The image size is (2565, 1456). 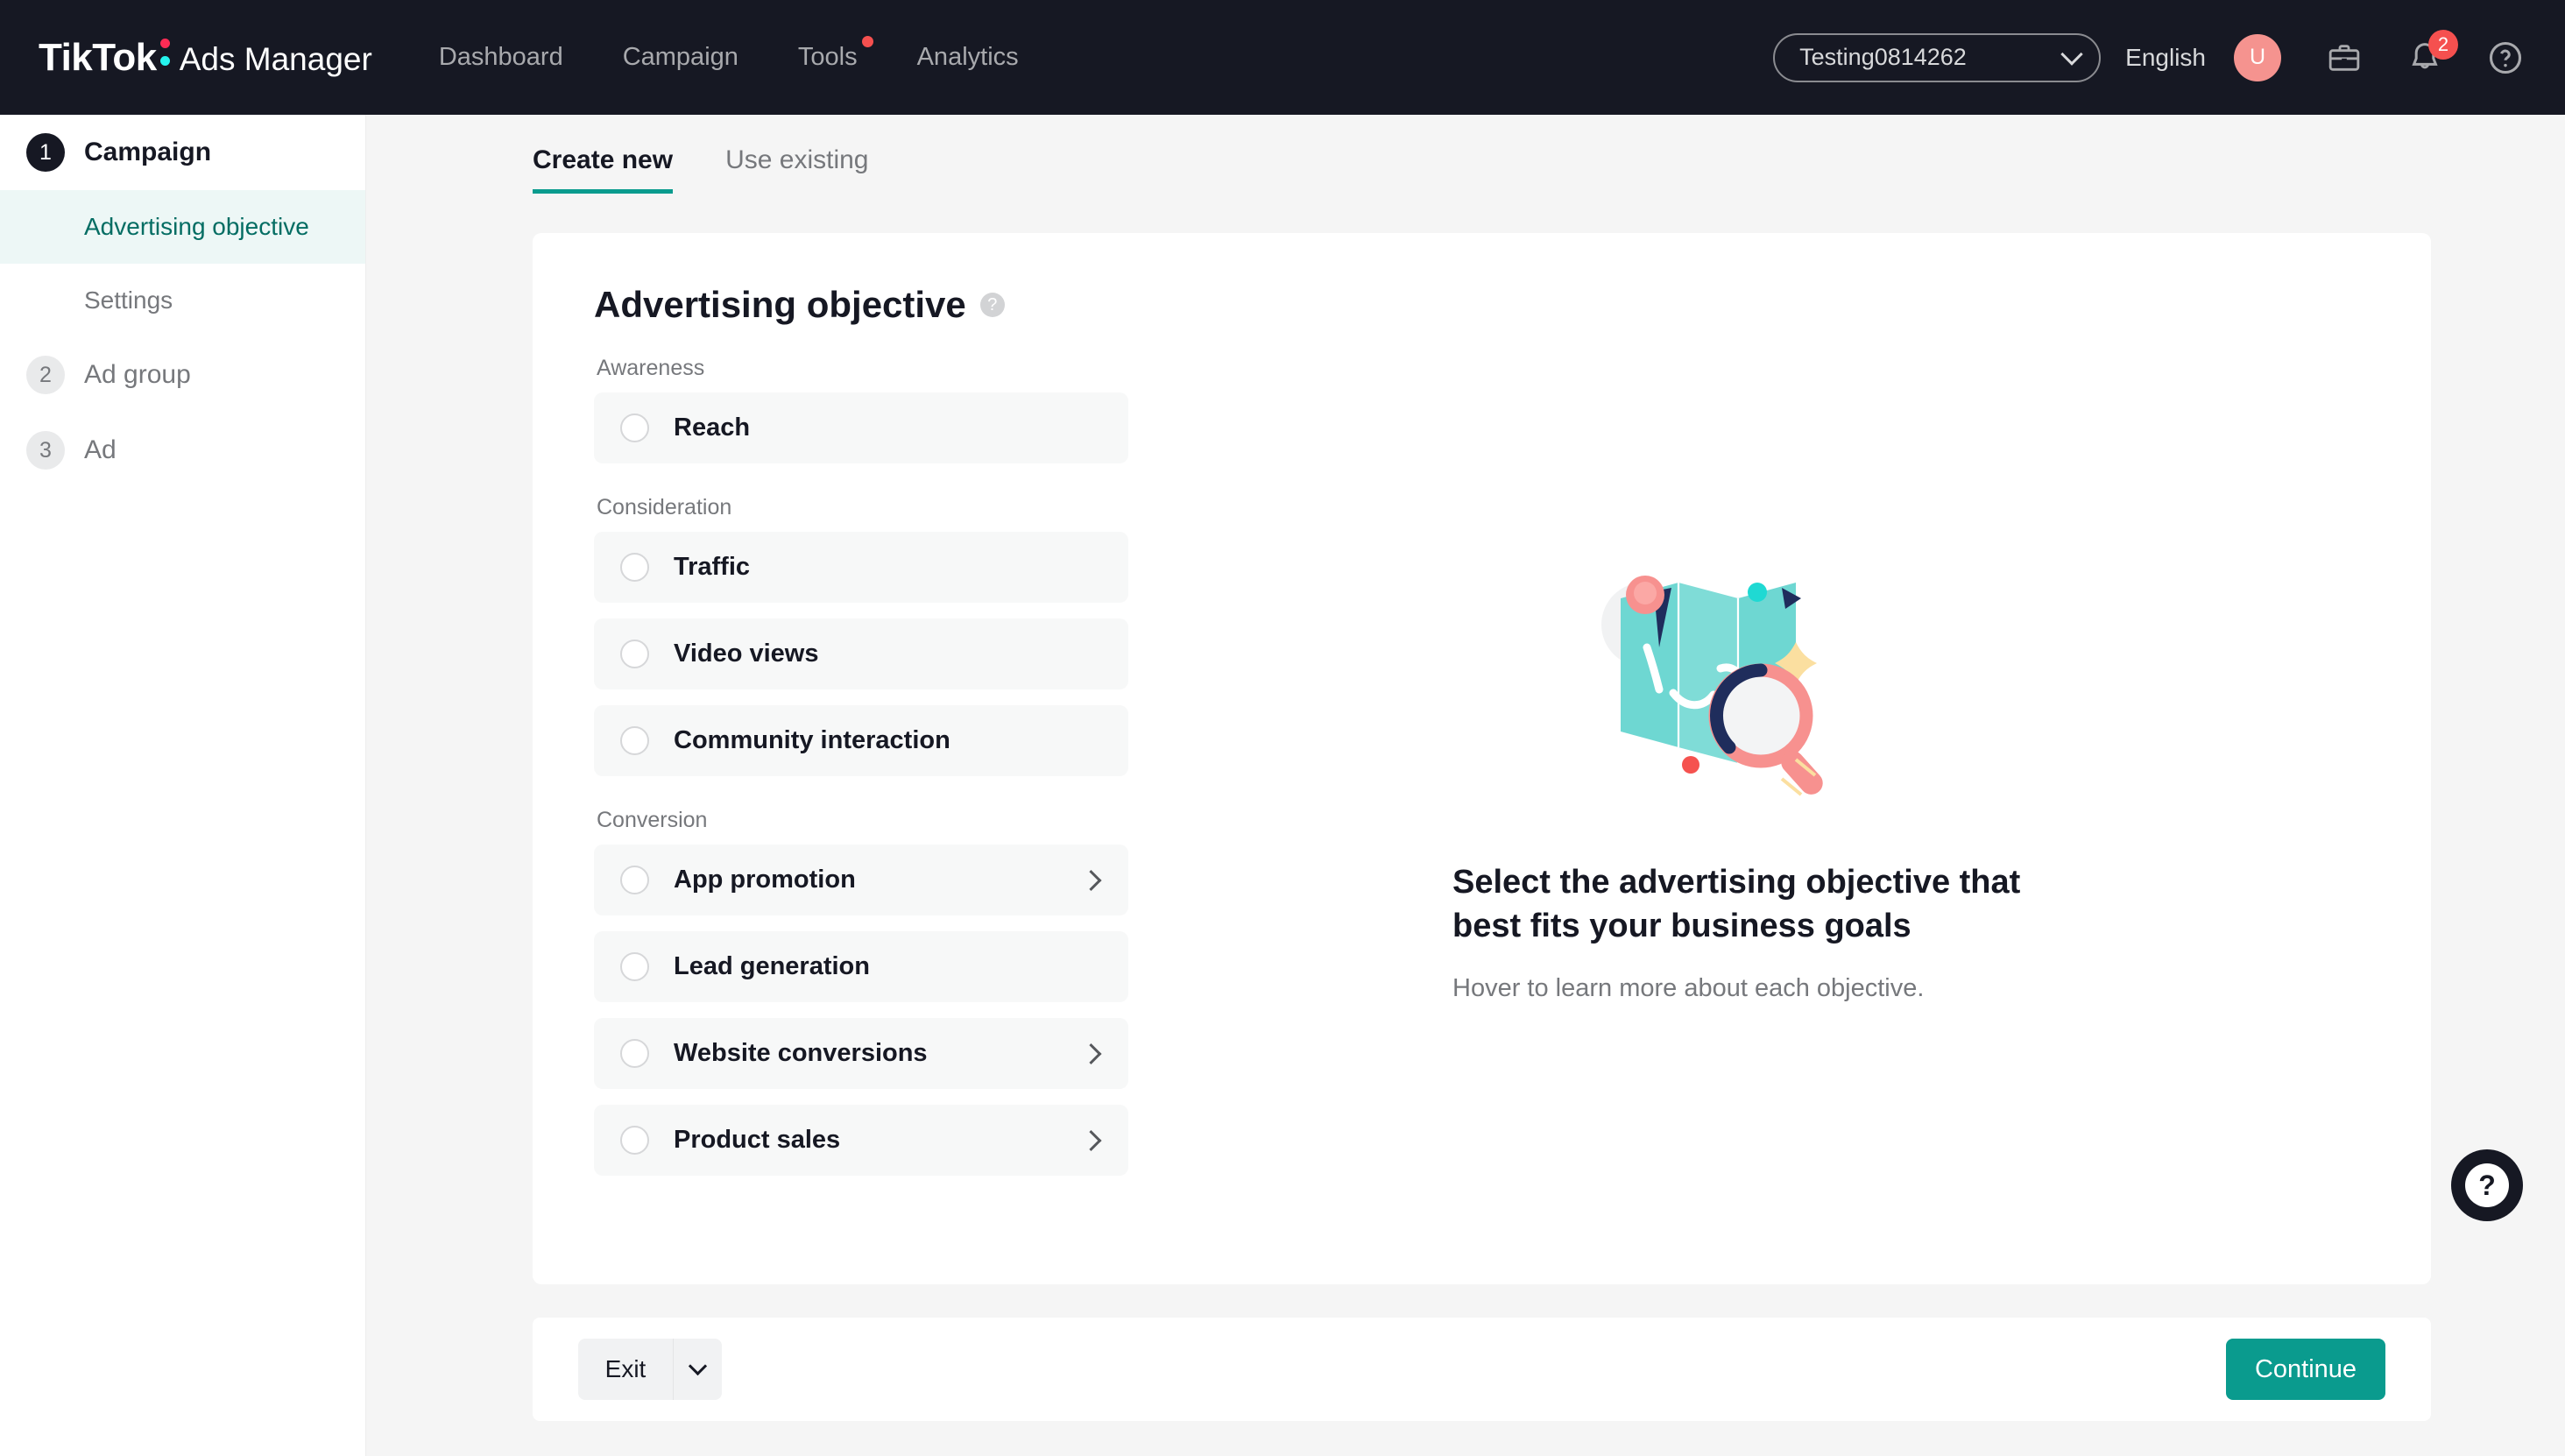 What do you see at coordinates (182, 300) in the screenshot?
I see `sidebar-item-settings: Settings` at bounding box center [182, 300].